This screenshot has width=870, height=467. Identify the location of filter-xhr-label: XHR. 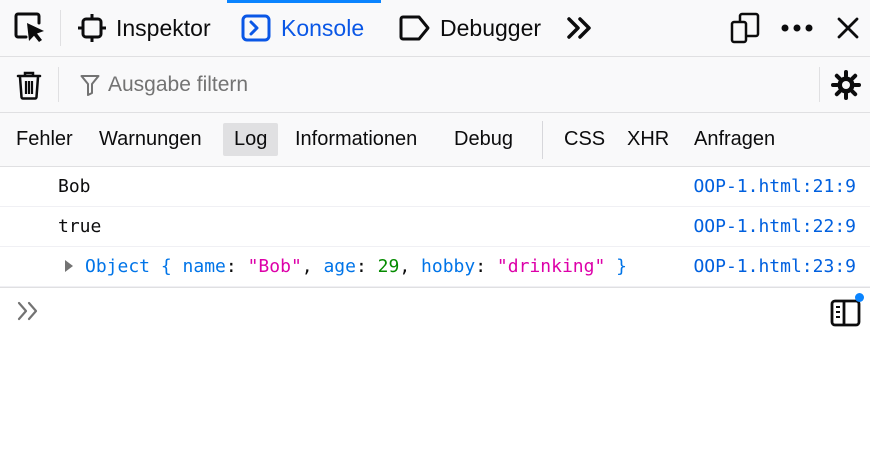
(648, 139).